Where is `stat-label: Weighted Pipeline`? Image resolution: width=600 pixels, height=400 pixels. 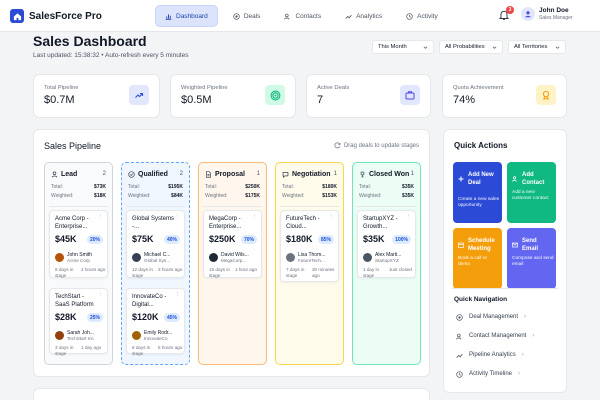 stat-label: Weighted Pipeline is located at coordinates (204, 88).